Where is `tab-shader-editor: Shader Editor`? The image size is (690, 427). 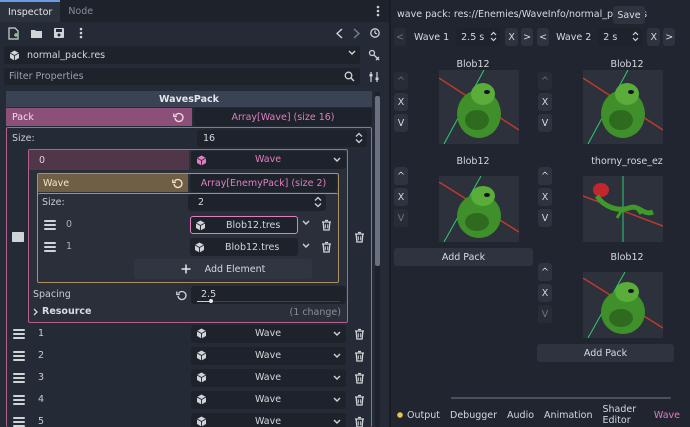 tab-shader-editor: Shader Editor is located at coordinates (622, 415).